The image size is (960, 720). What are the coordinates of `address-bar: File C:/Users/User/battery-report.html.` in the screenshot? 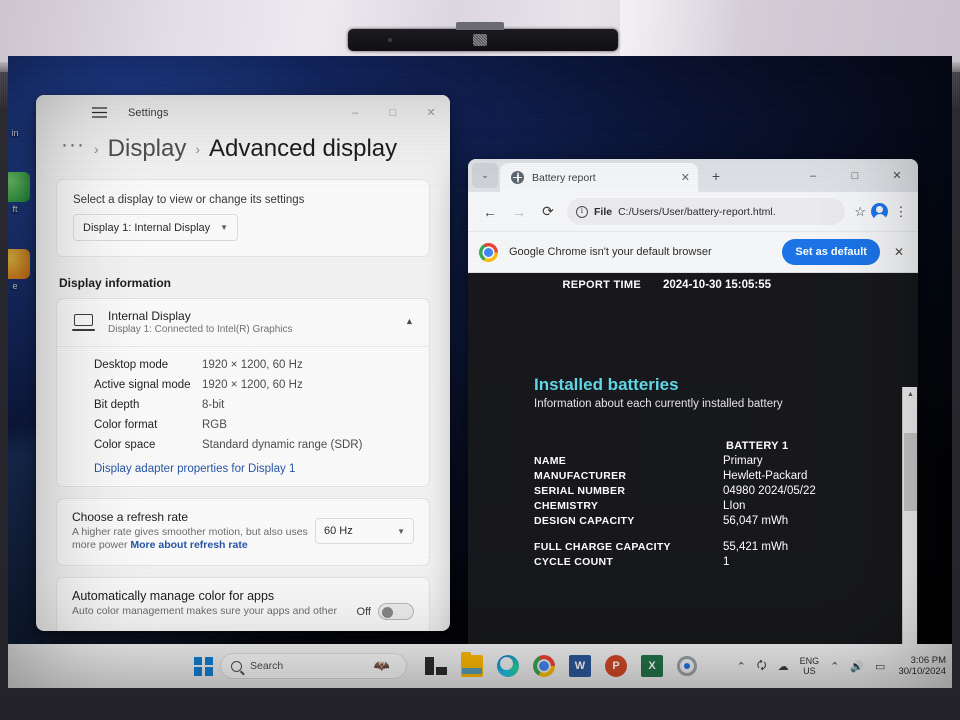 It's located at (706, 211).